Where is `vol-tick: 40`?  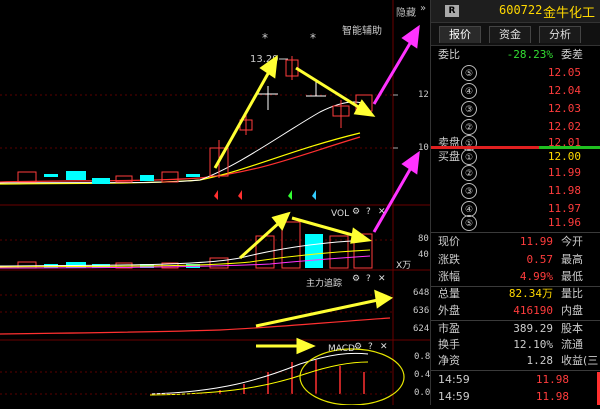
vol-tick: 40 is located at coordinates (423, 255).